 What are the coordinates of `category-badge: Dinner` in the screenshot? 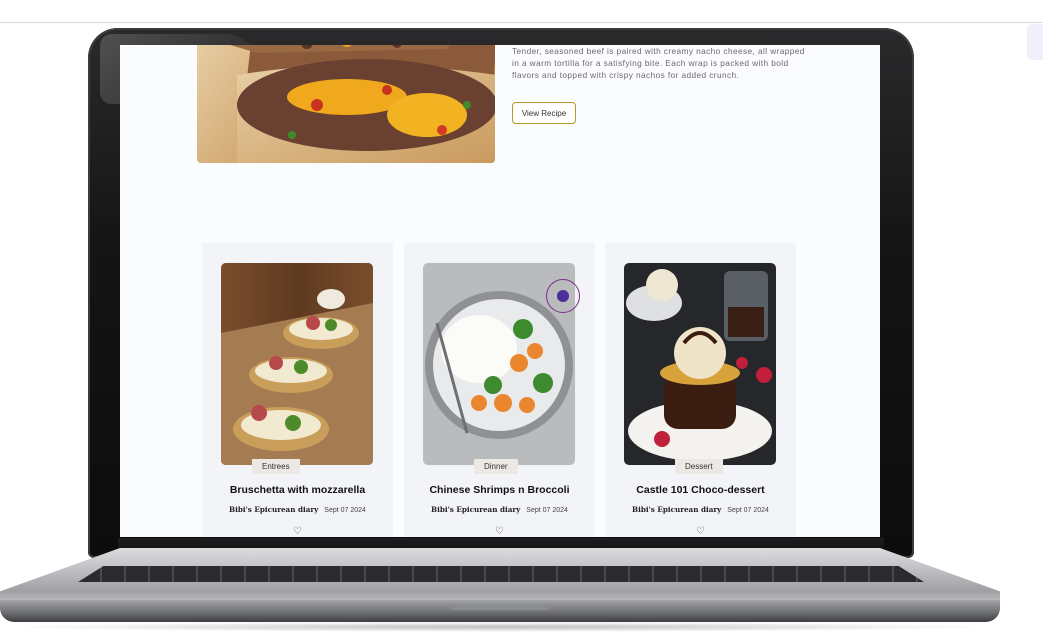 It's located at (496, 466).